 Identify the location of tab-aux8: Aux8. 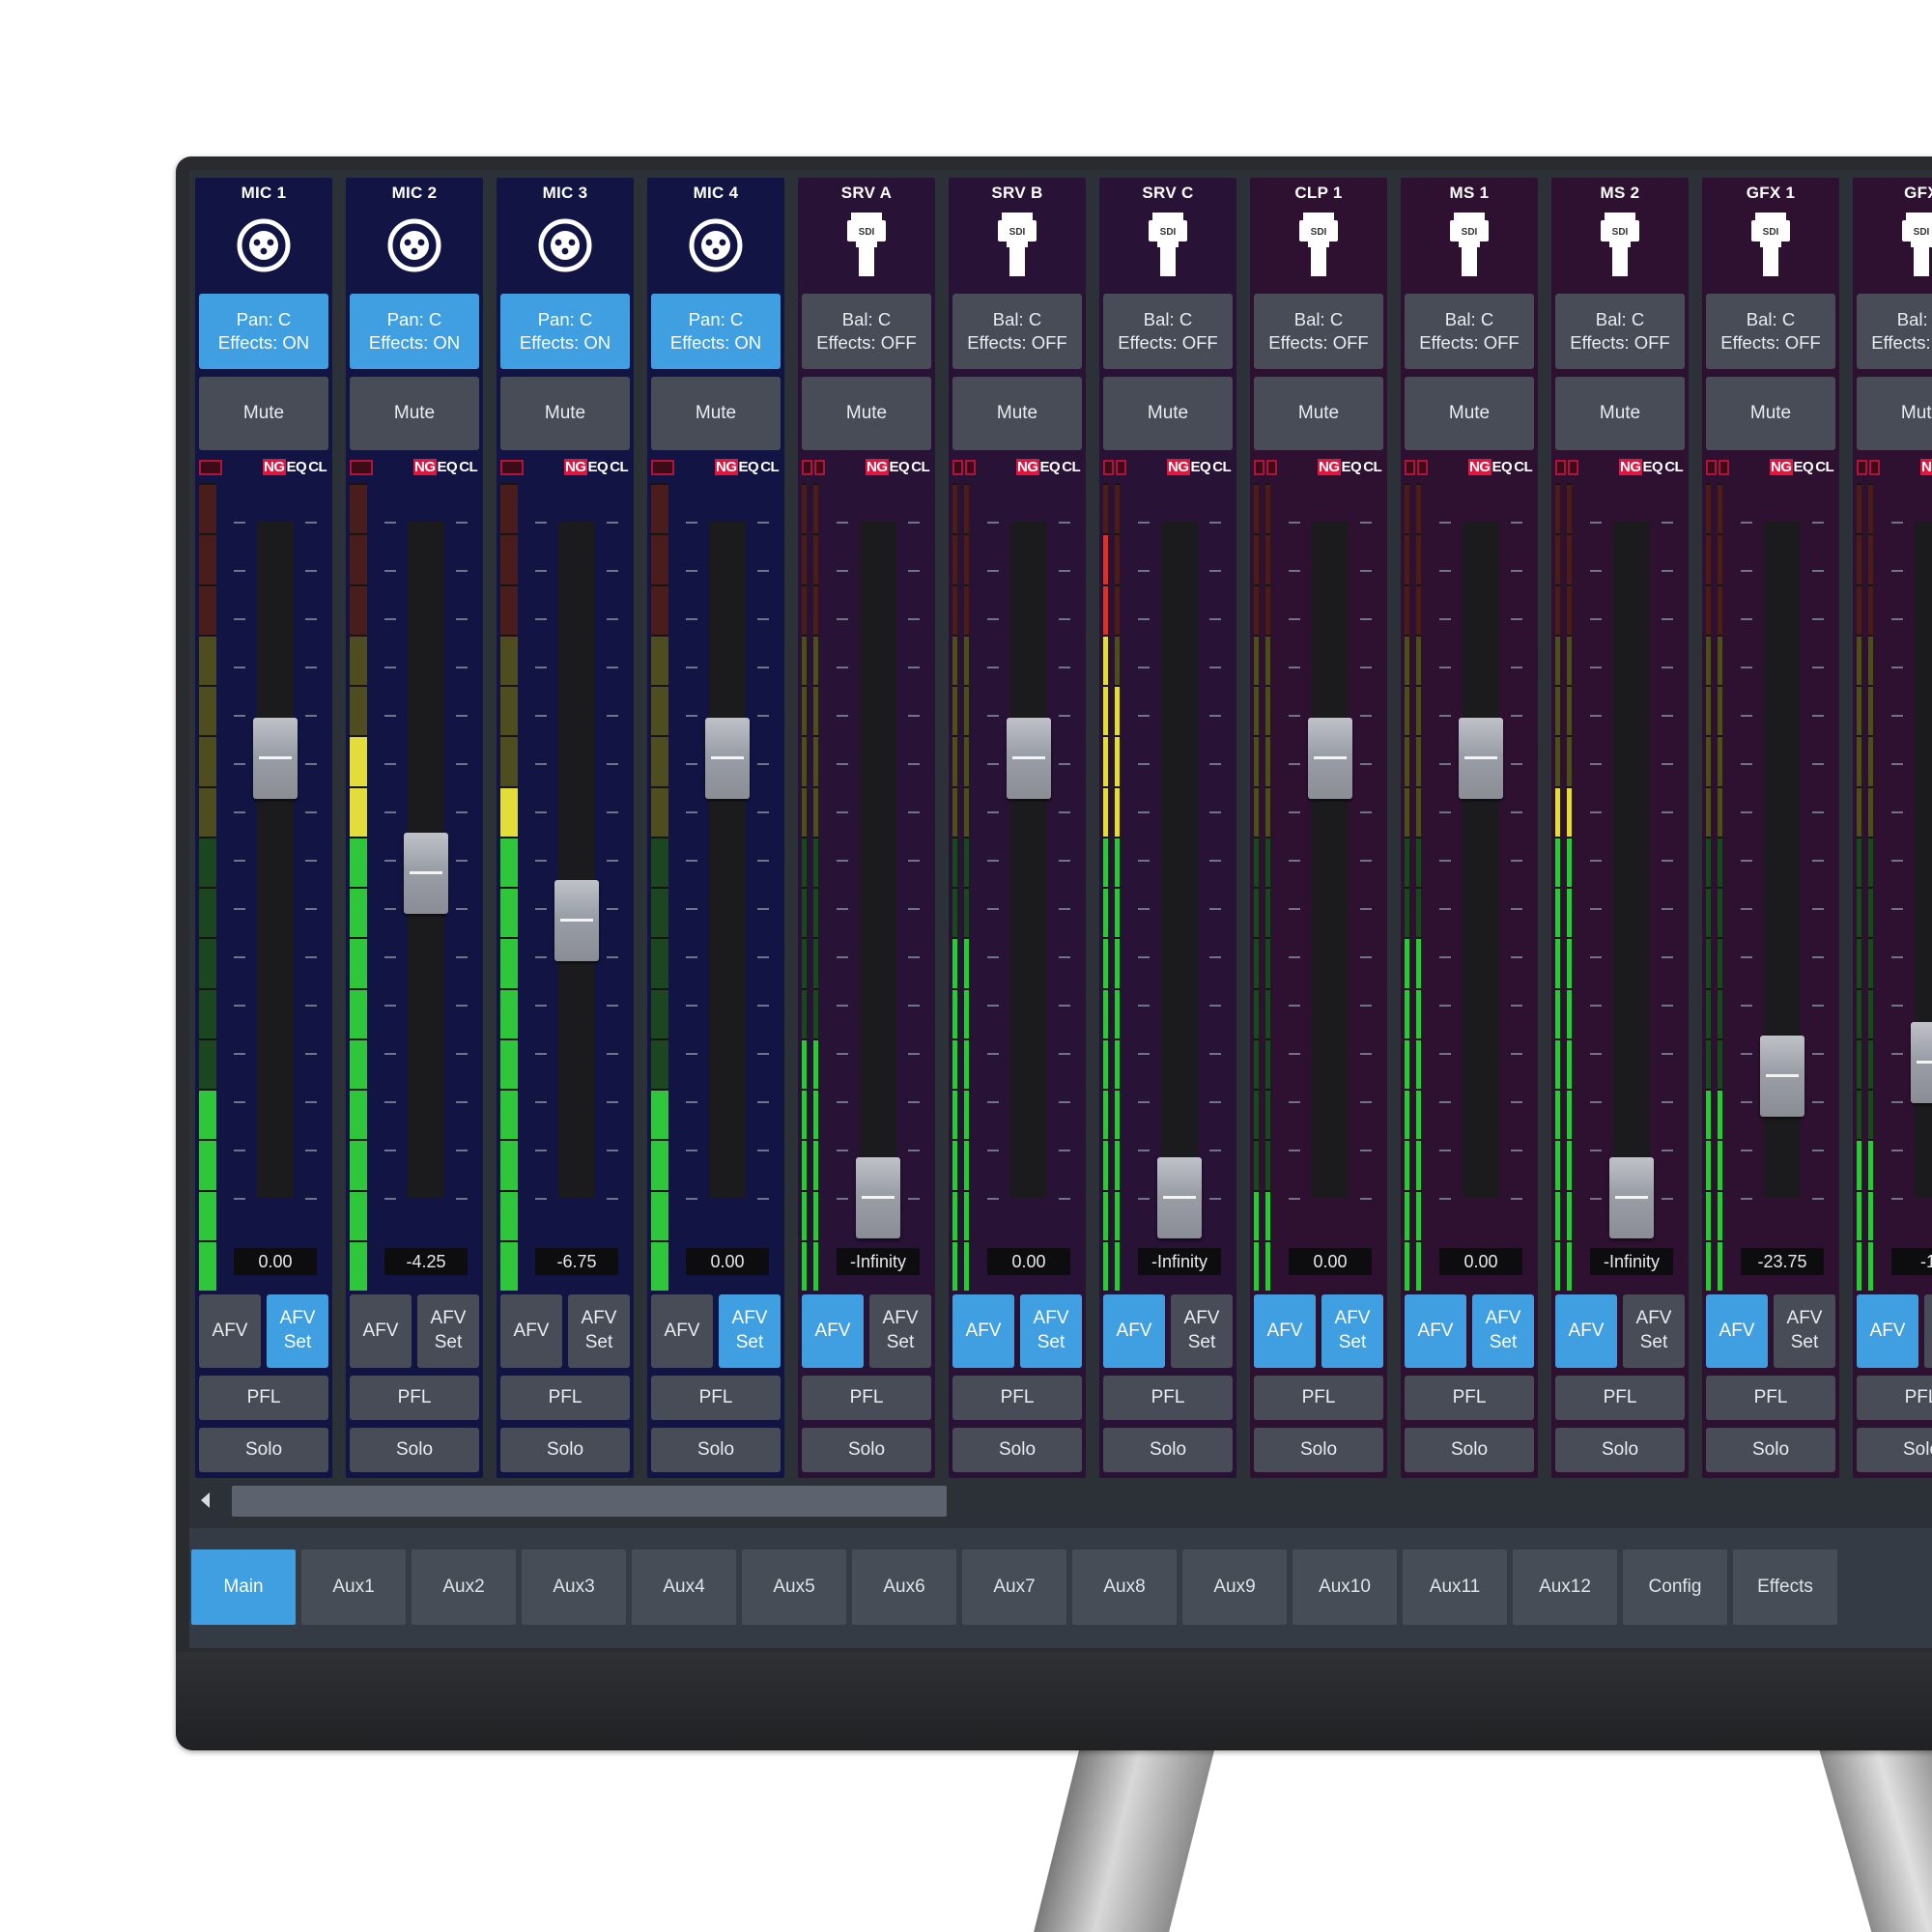
(1124, 1587).